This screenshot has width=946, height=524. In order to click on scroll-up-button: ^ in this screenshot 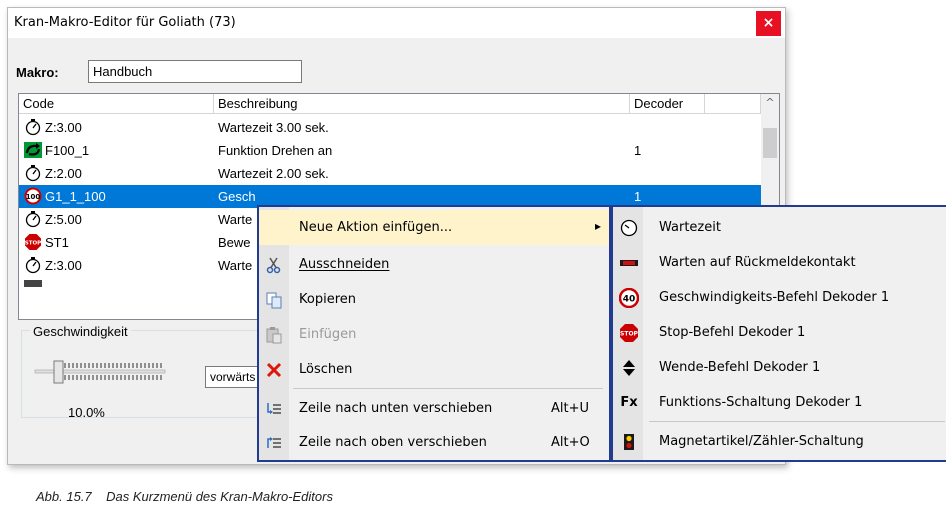, I will do `click(770, 104)`.